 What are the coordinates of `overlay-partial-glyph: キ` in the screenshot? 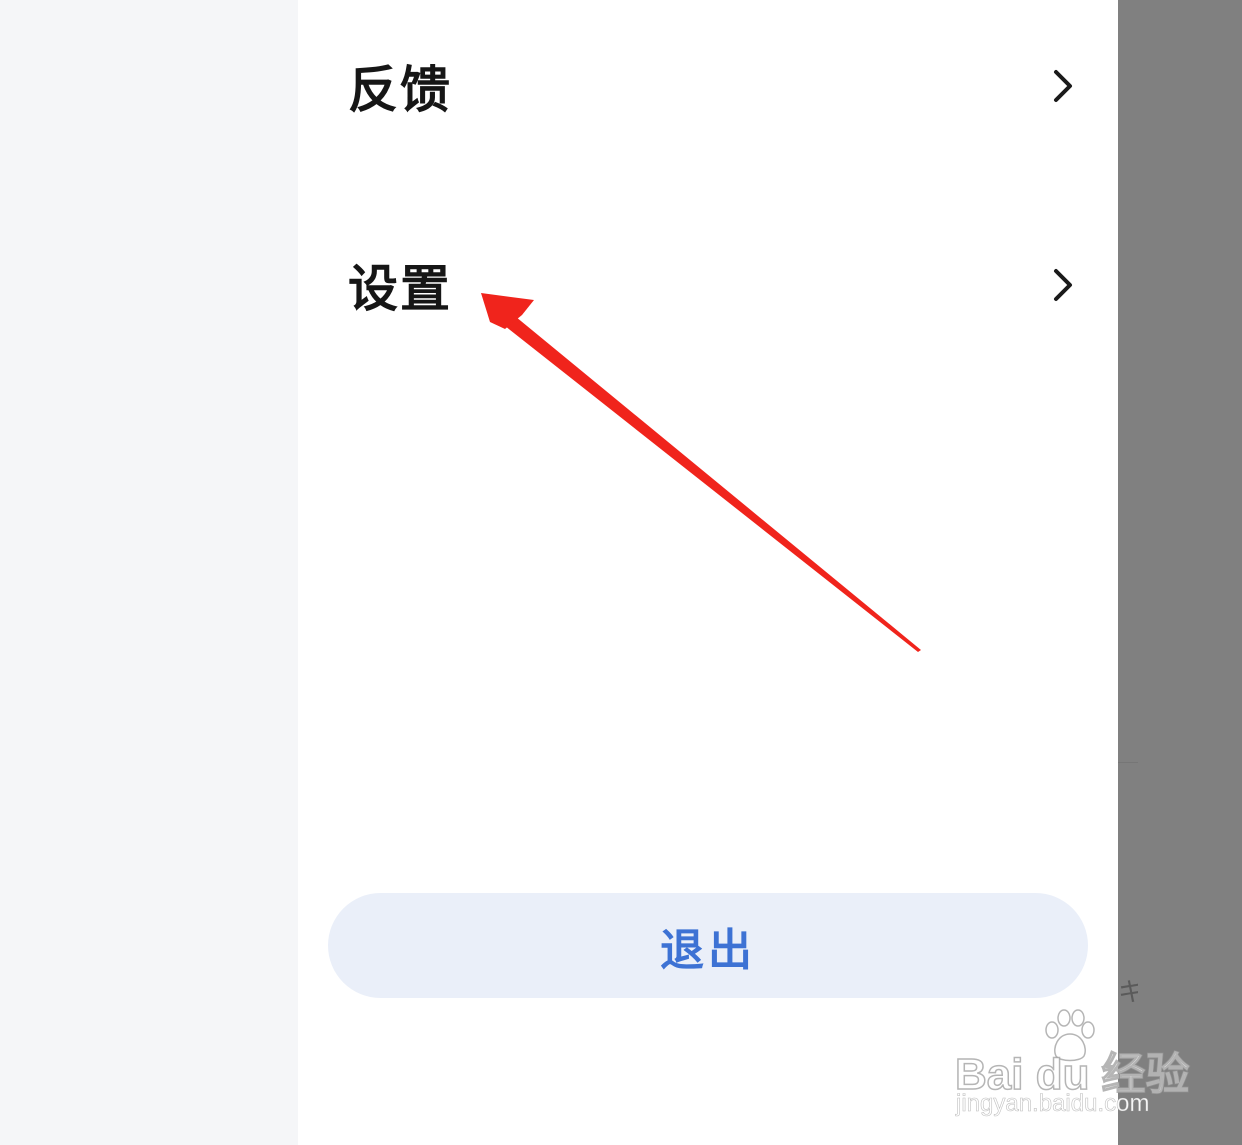 It's located at (1128, 993).